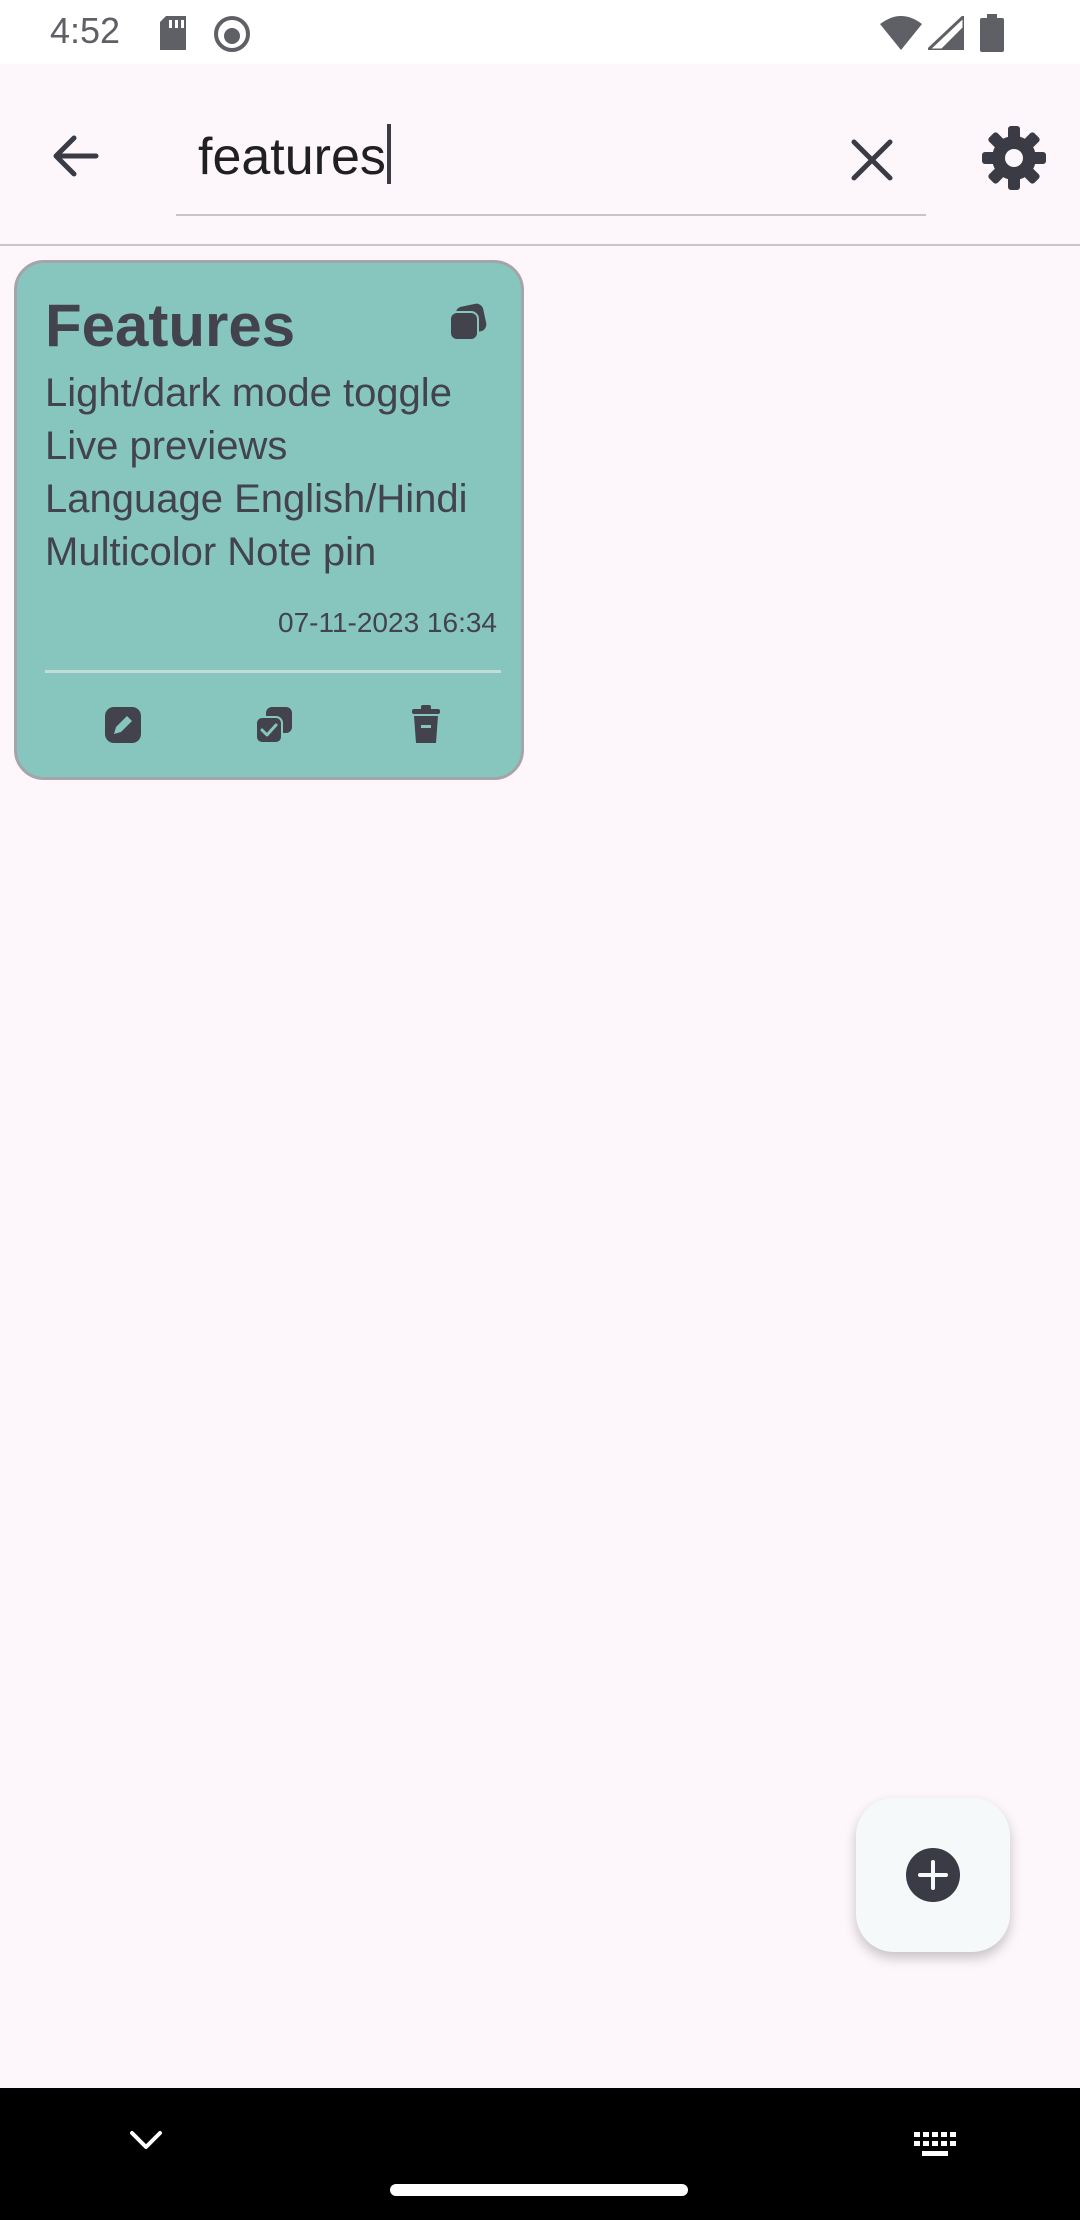 The height and width of the screenshot is (2220, 1080). I want to click on note-line: Light/dark mode toggle, so click(248, 393).